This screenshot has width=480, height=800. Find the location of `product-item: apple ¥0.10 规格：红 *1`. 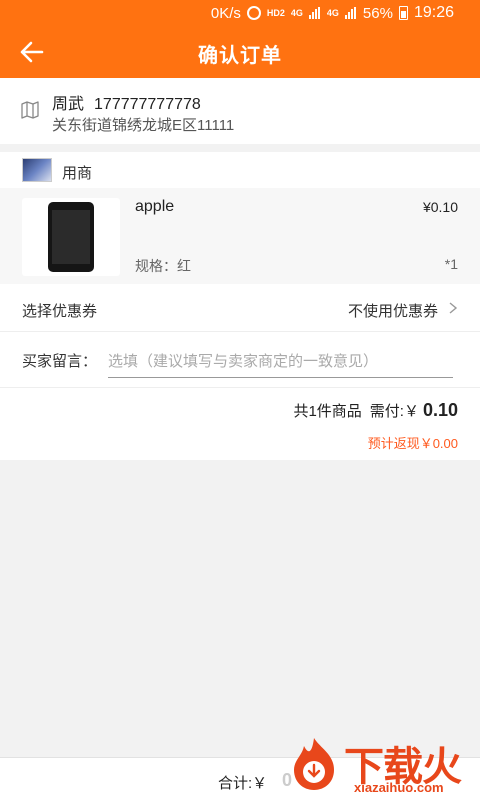

product-item: apple ¥0.10 规格：红 *1 is located at coordinates (240, 236).